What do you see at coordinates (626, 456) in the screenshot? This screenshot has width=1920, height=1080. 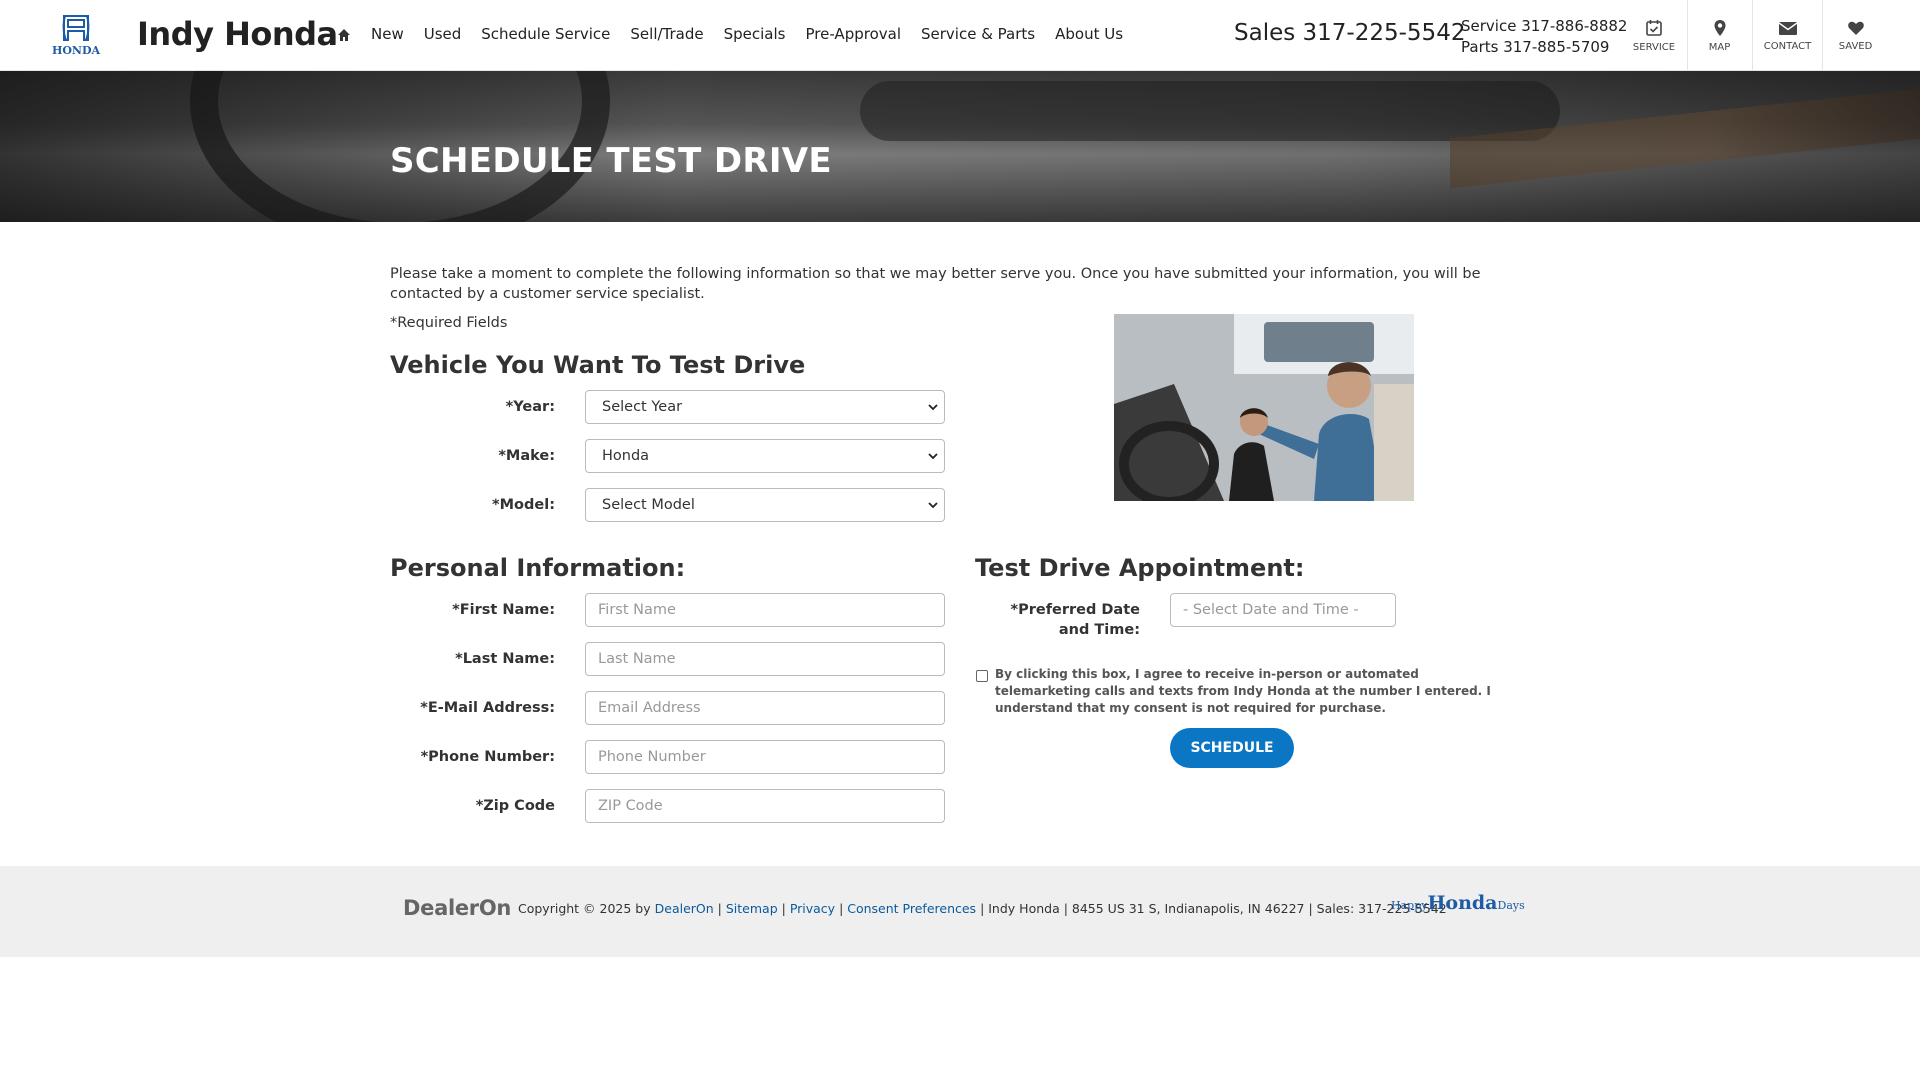 I see `make-select-value: Honda` at bounding box center [626, 456].